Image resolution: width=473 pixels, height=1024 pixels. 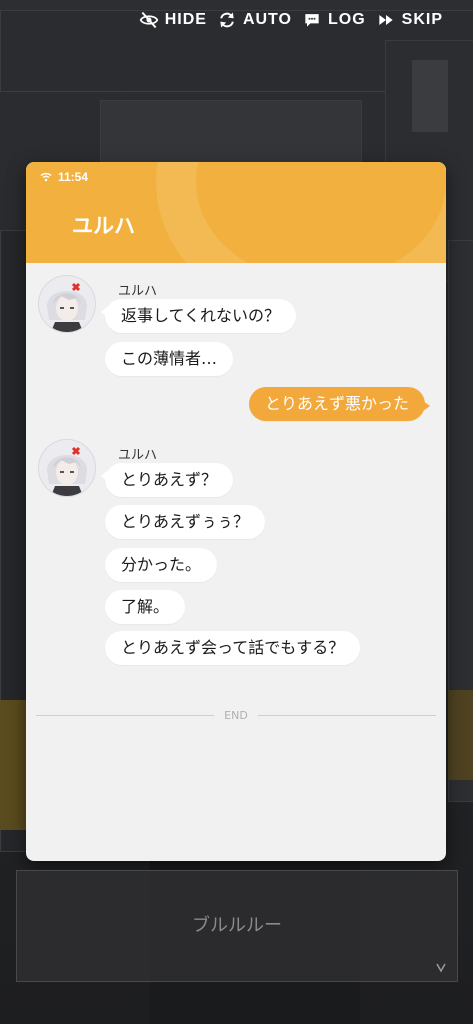 I want to click on phone-status-bar: 11:54, so click(x=64, y=177).